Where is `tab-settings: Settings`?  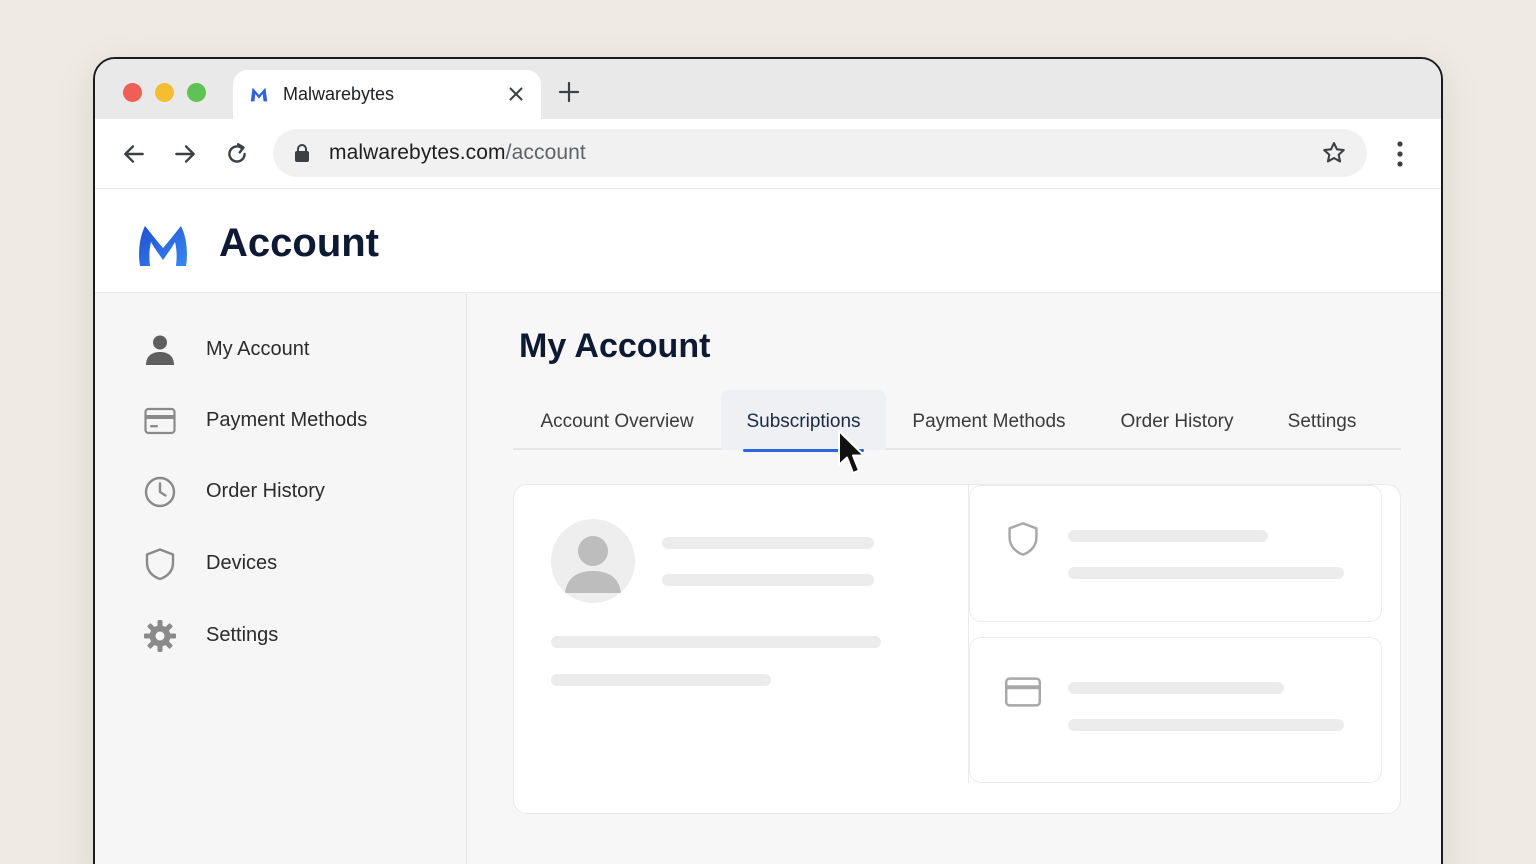 tab-settings: Settings is located at coordinates (1322, 420).